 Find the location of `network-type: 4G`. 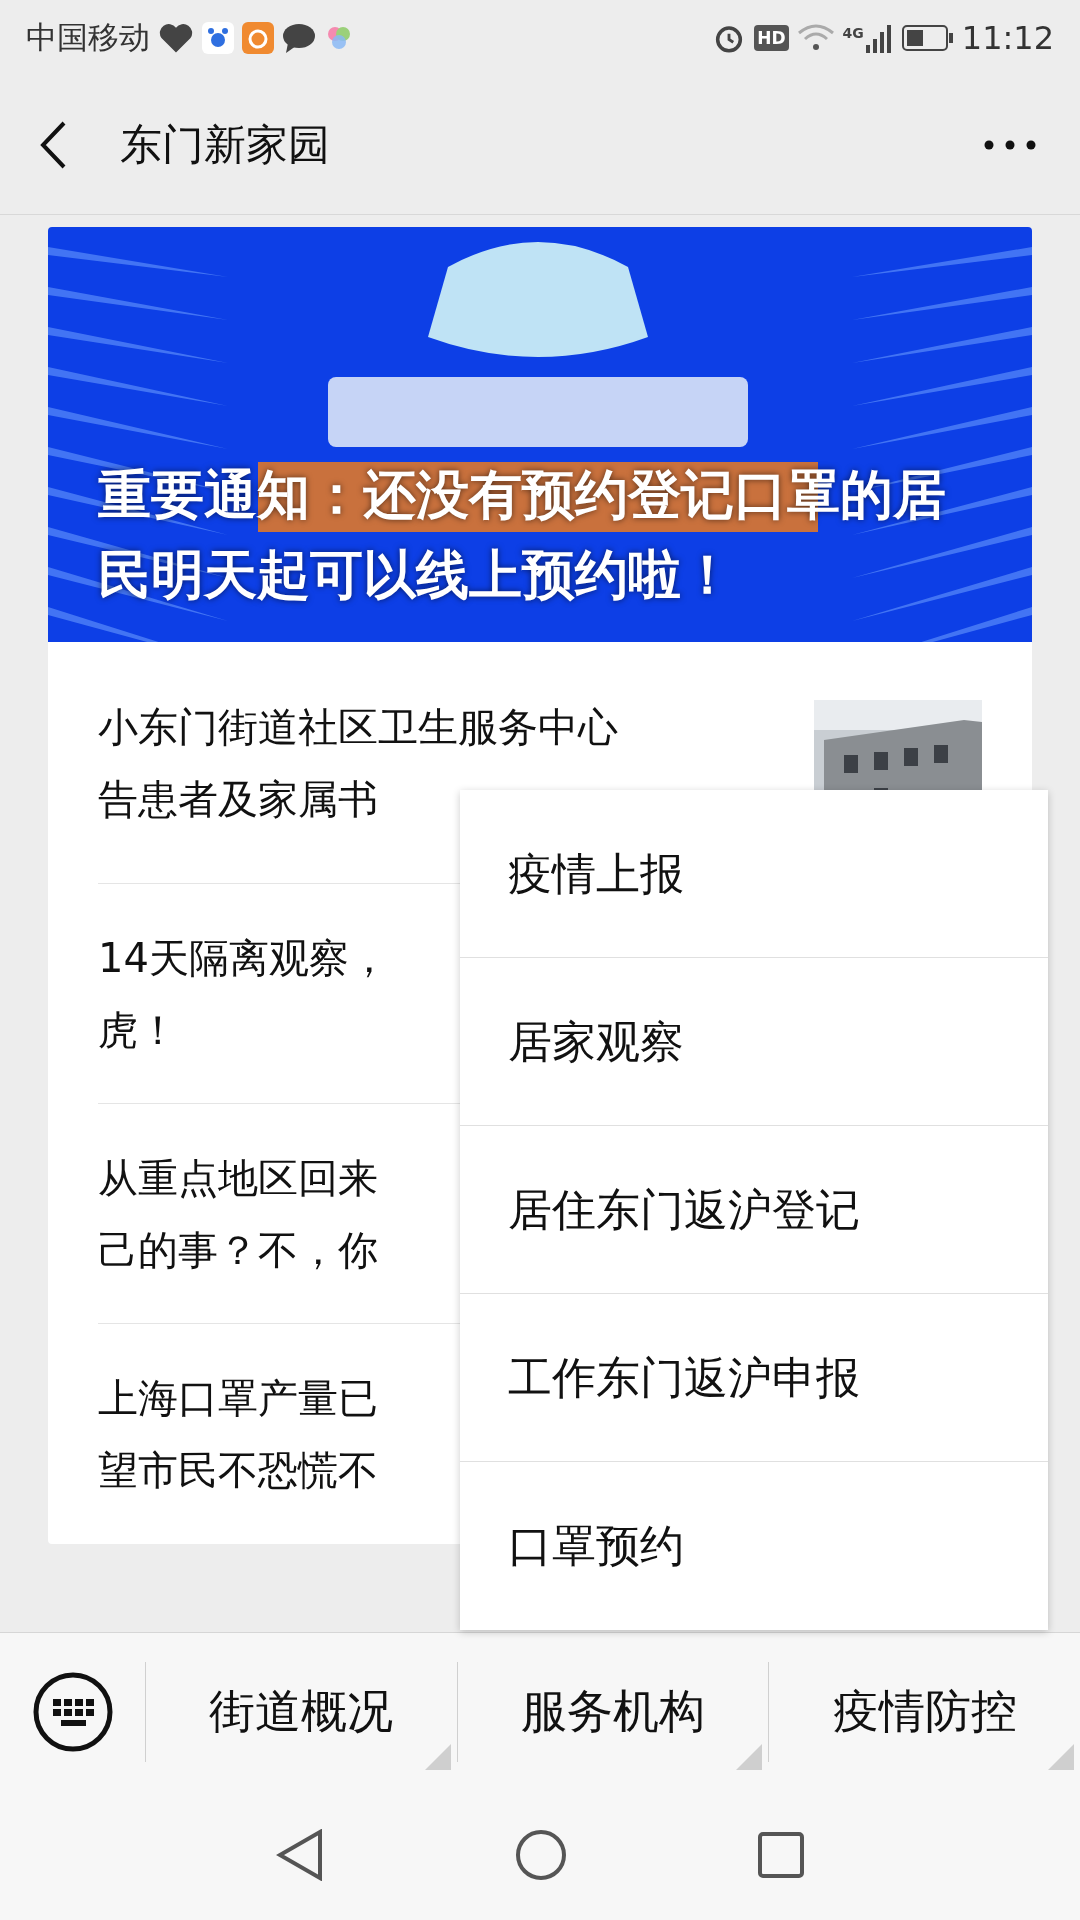

network-type: 4G is located at coordinates (853, 33).